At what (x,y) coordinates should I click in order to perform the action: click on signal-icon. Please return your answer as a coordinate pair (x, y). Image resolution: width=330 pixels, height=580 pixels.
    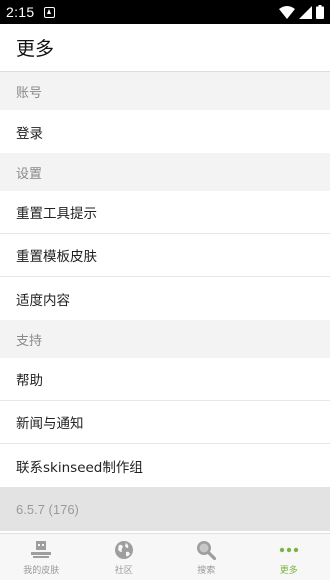
    Looking at the image, I should click on (305, 12).